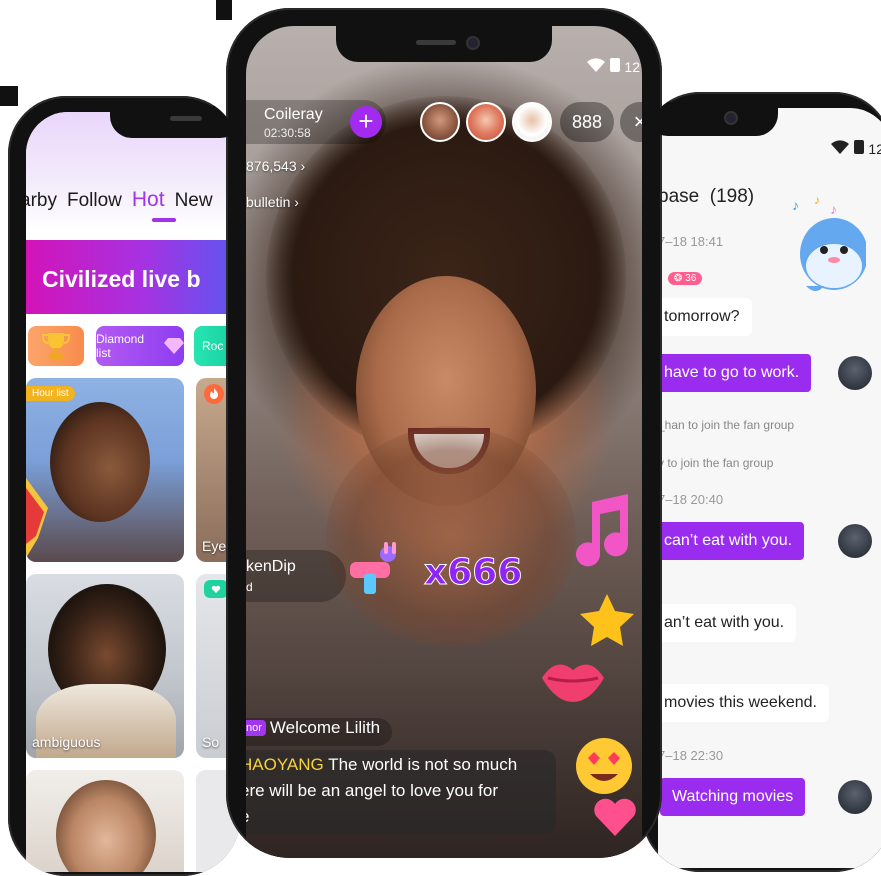 This screenshot has height=876, width=881. What do you see at coordinates (271, 566) in the screenshot?
I see `gift-sender: kenDip` at bounding box center [271, 566].